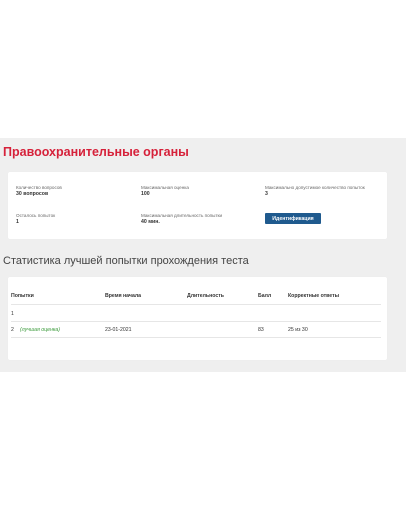 Image resolution: width=406 pixels, height=516 pixels. What do you see at coordinates (265, 296) in the screenshot?
I see `column-header-score: Балл` at bounding box center [265, 296].